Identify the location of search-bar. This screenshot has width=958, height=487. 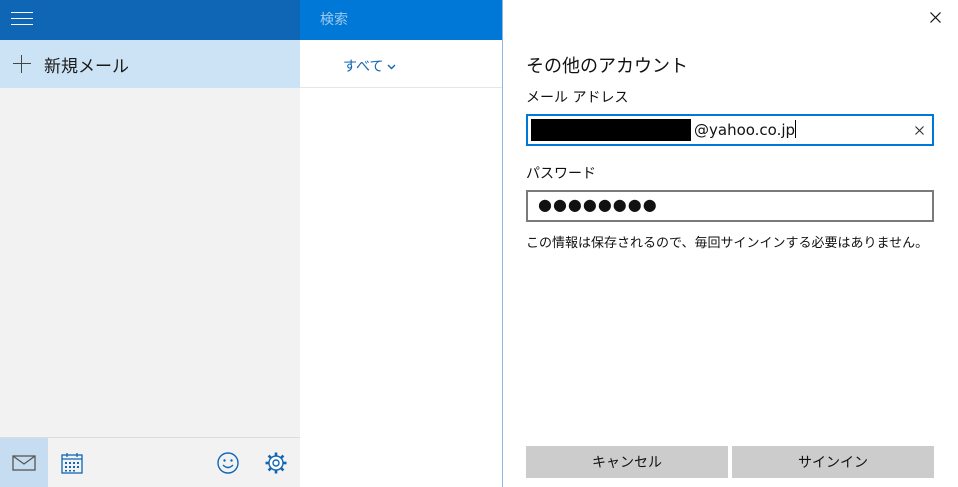
(401, 20).